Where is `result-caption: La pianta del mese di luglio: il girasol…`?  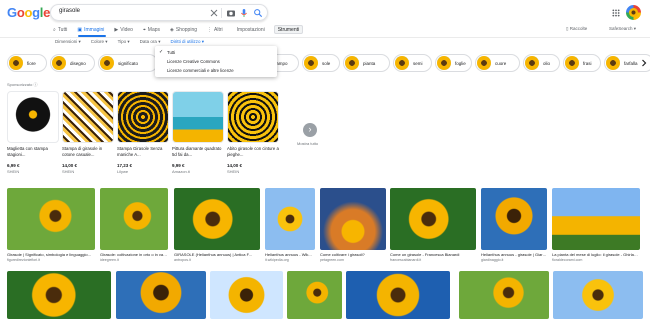
result-caption: La pianta del mese di luglio: il girasol… is located at coordinates (596, 254).